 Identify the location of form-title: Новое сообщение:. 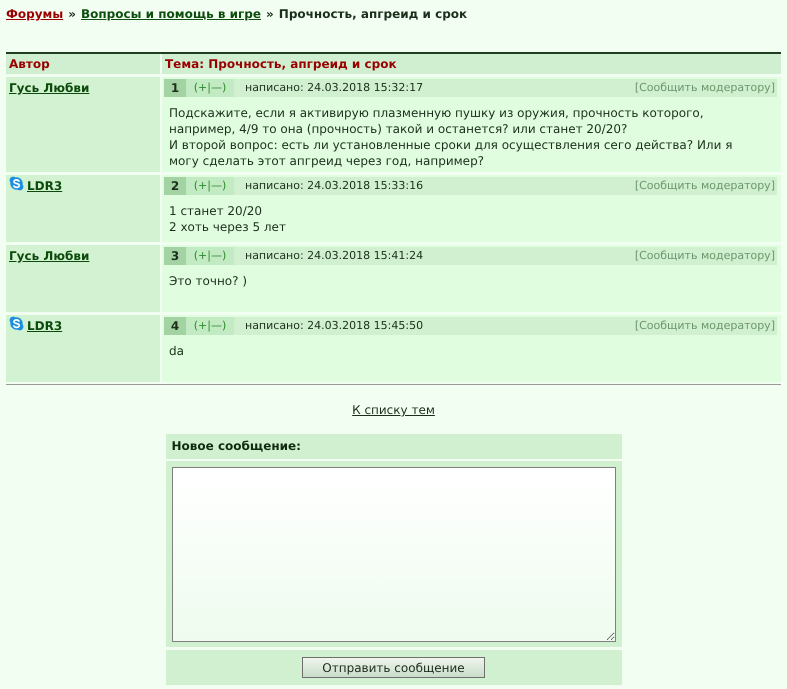
(394, 446).